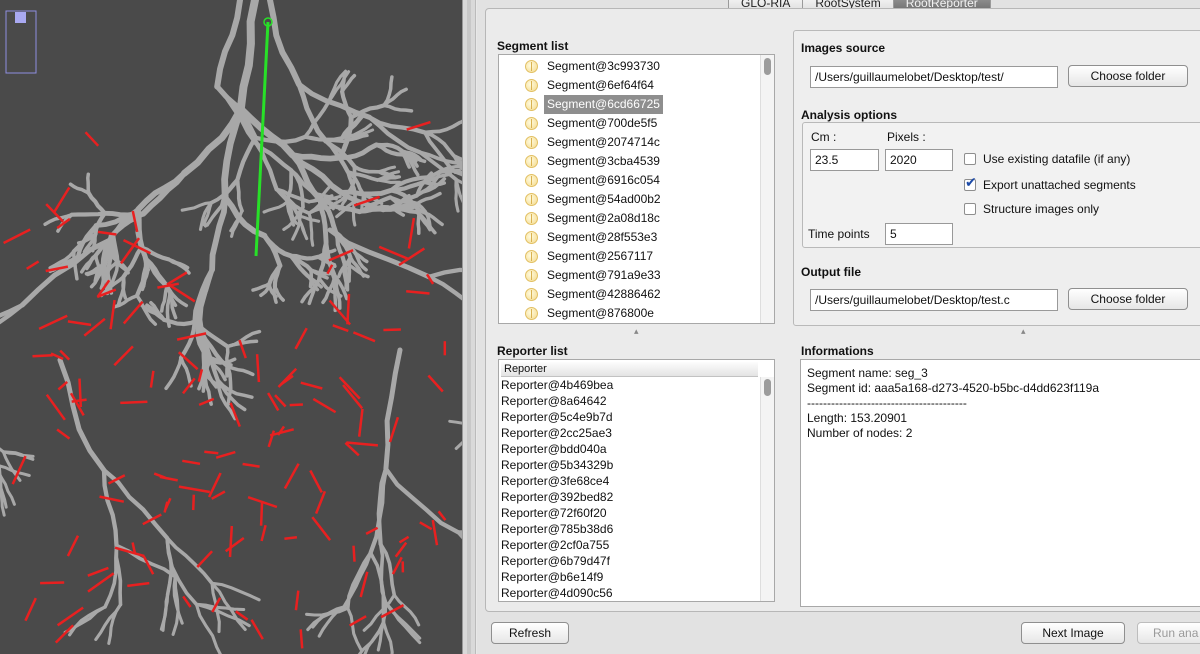  Describe the element at coordinates (1128, 76) in the screenshot. I see `images-source-choose-folder-button: Choose folder` at that location.